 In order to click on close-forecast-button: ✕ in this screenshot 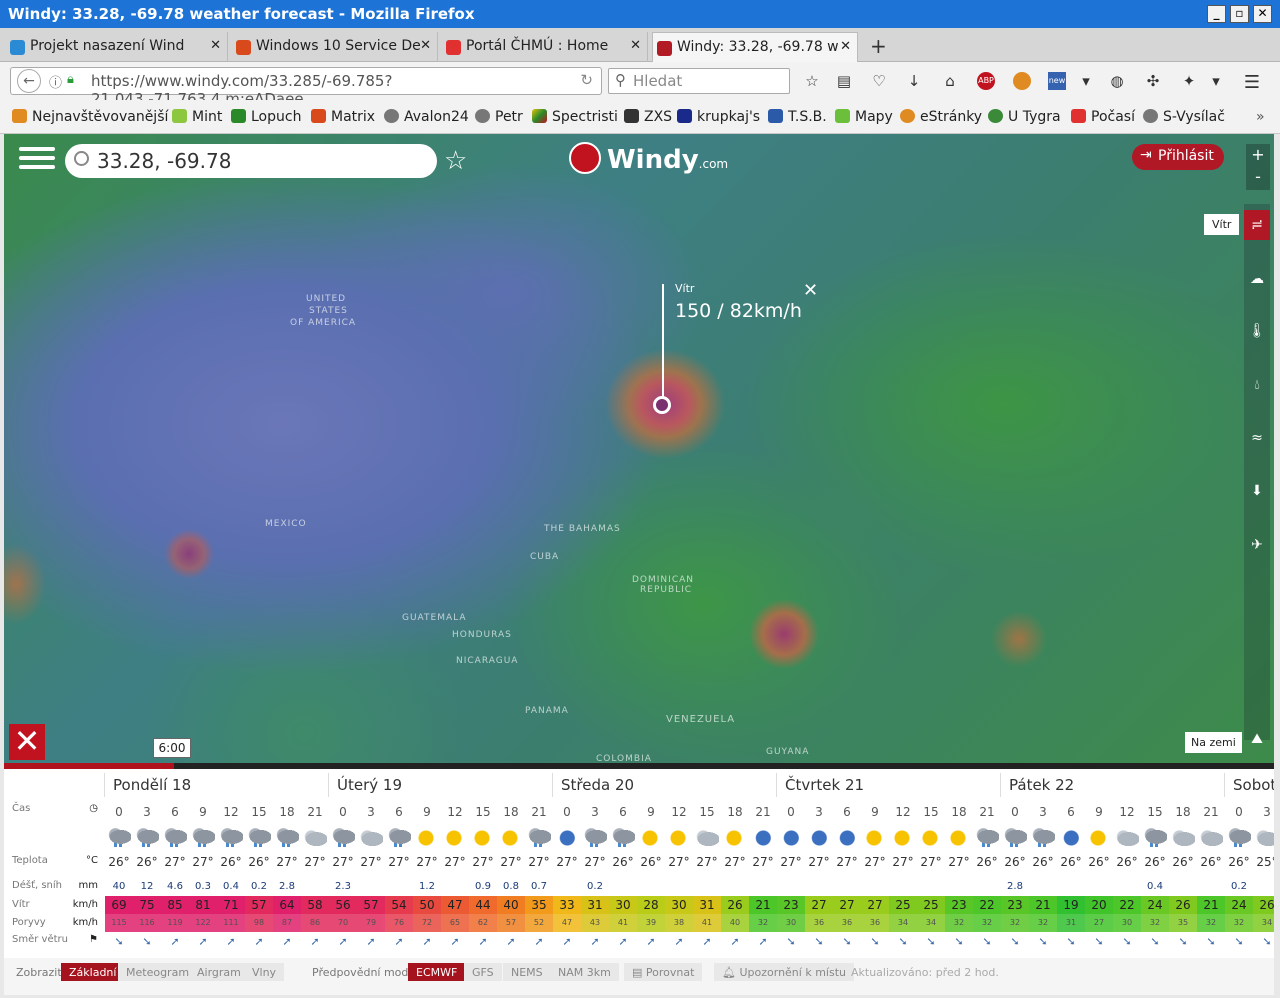, I will do `click(27, 742)`.